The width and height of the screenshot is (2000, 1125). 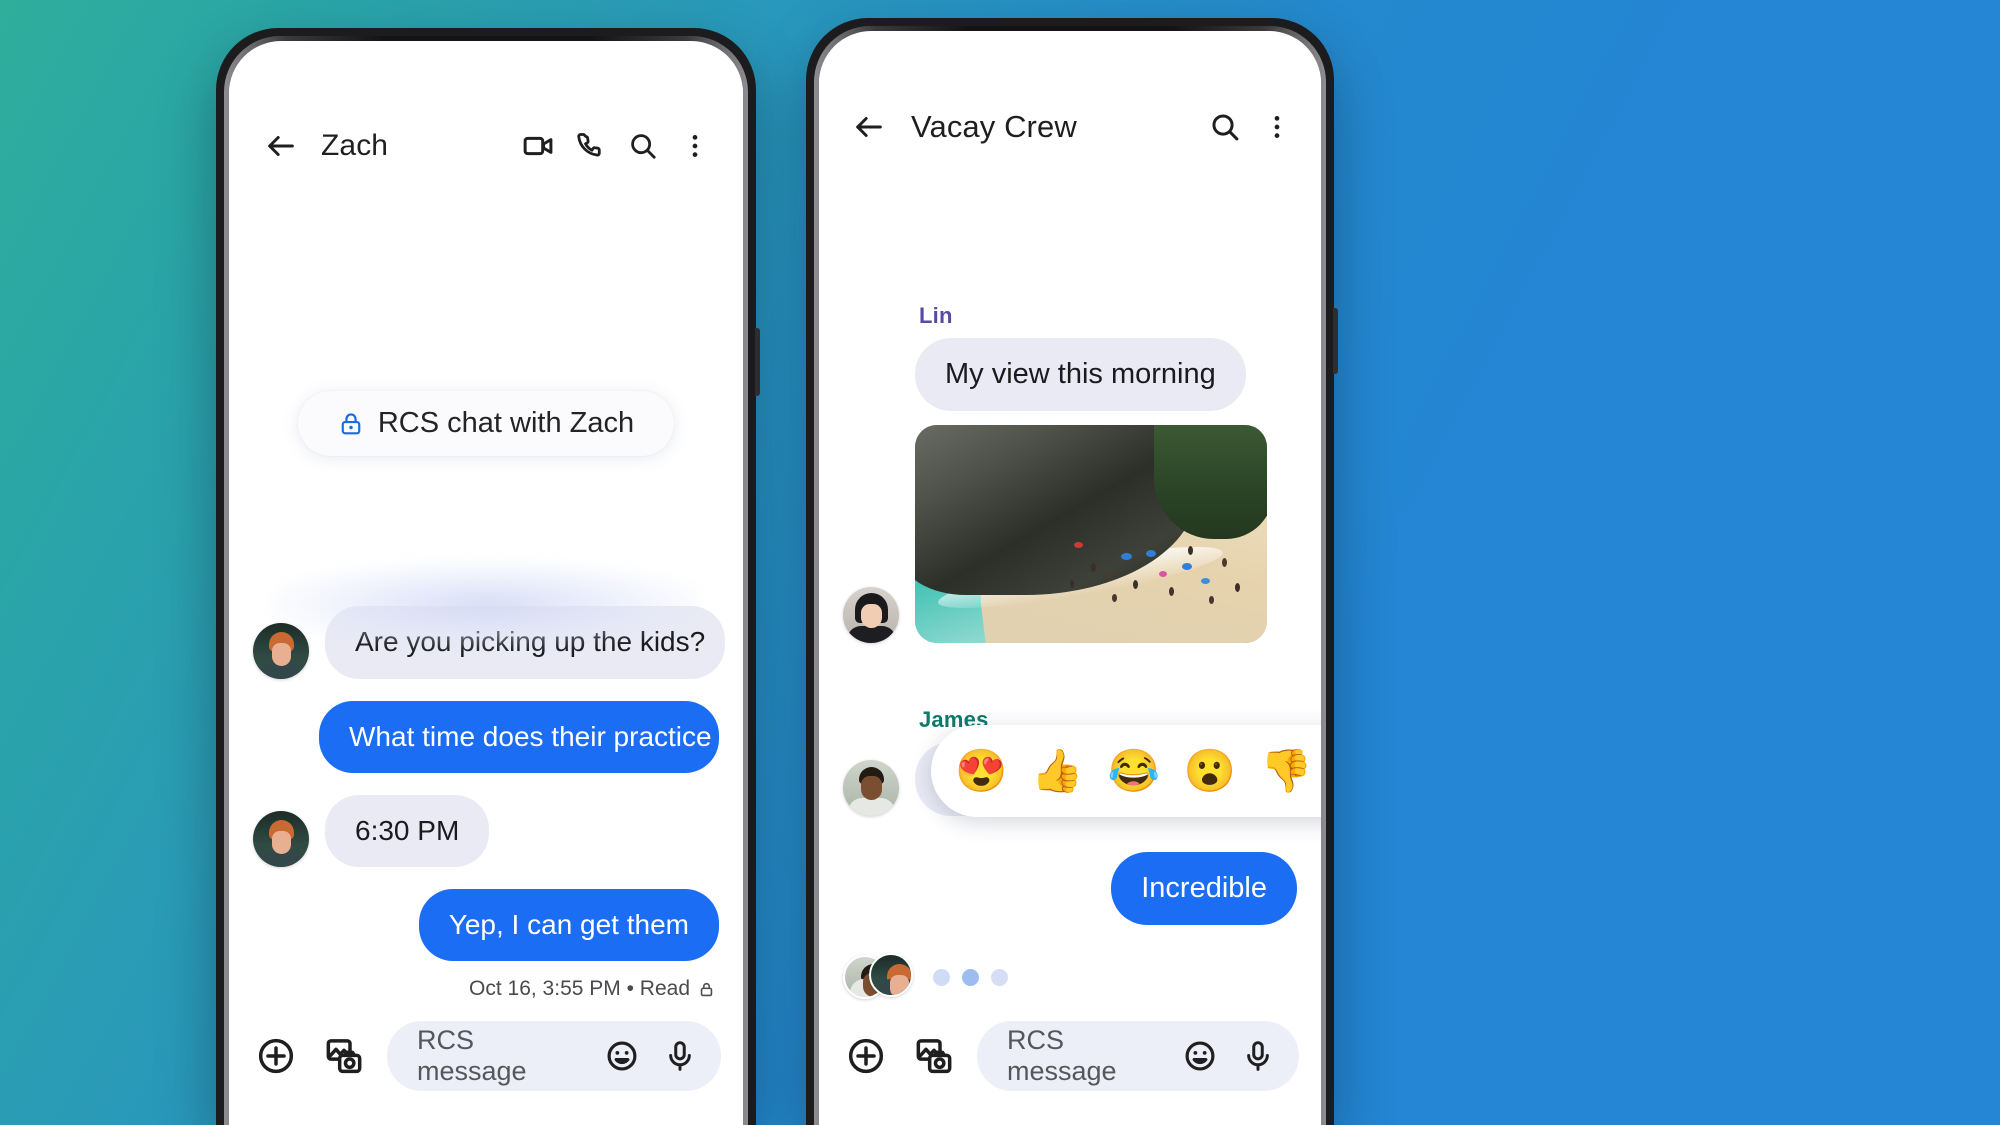 I want to click on page-title: Zach, so click(x=355, y=145).